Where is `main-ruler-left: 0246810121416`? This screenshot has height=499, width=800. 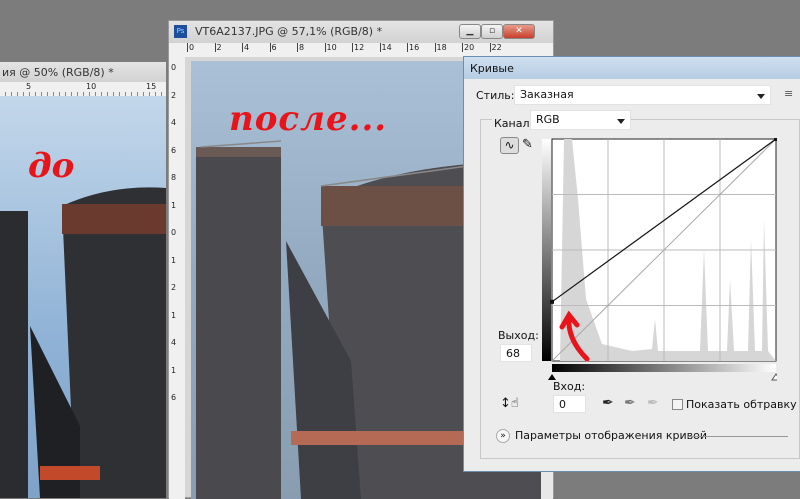 main-ruler-left: 0246810121416 is located at coordinates (177, 278).